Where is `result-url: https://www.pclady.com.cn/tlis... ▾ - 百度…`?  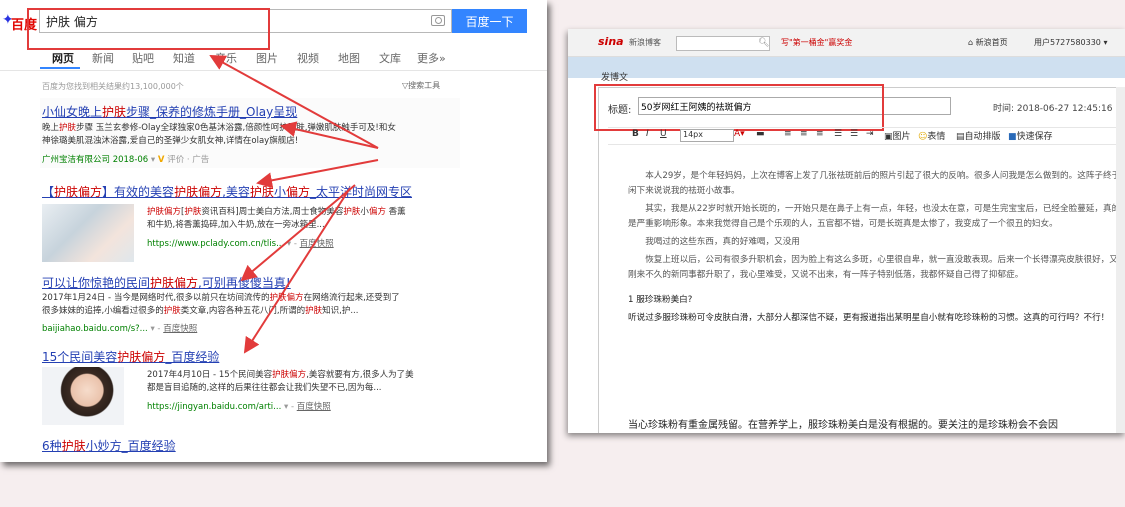
result-url: https://www.pclady.com.cn/tlis... ▾ - 百度… is located at coordinates (240, 243).